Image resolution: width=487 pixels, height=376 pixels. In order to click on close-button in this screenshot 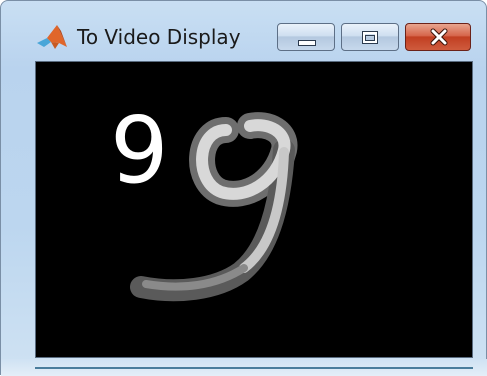, I will do `click(438, 37)`.